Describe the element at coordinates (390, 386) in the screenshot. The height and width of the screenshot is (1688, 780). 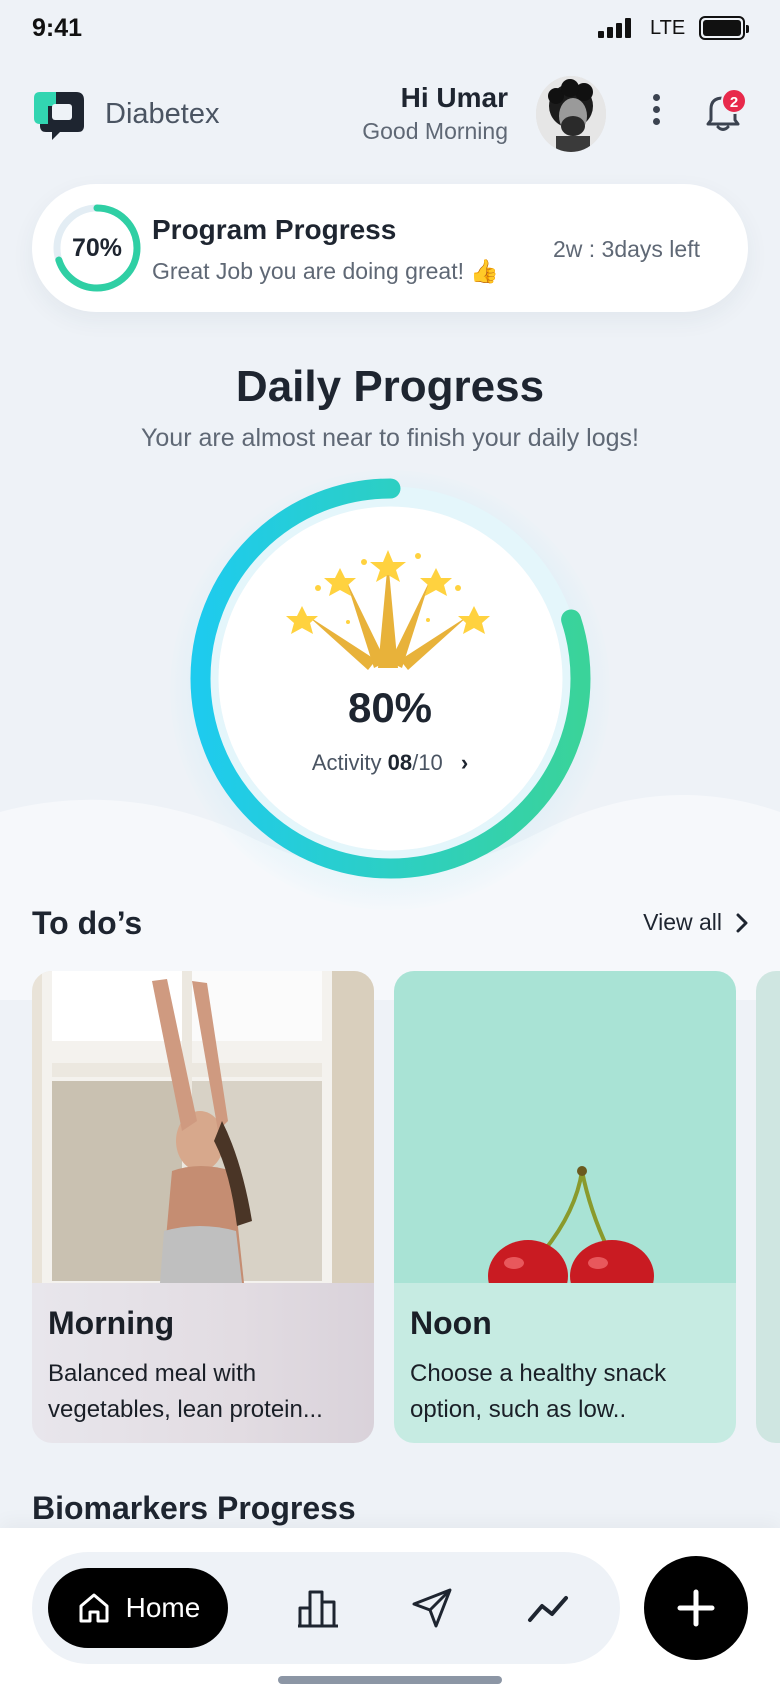
I see `daily-progress-title: Daily Progress` at that location.